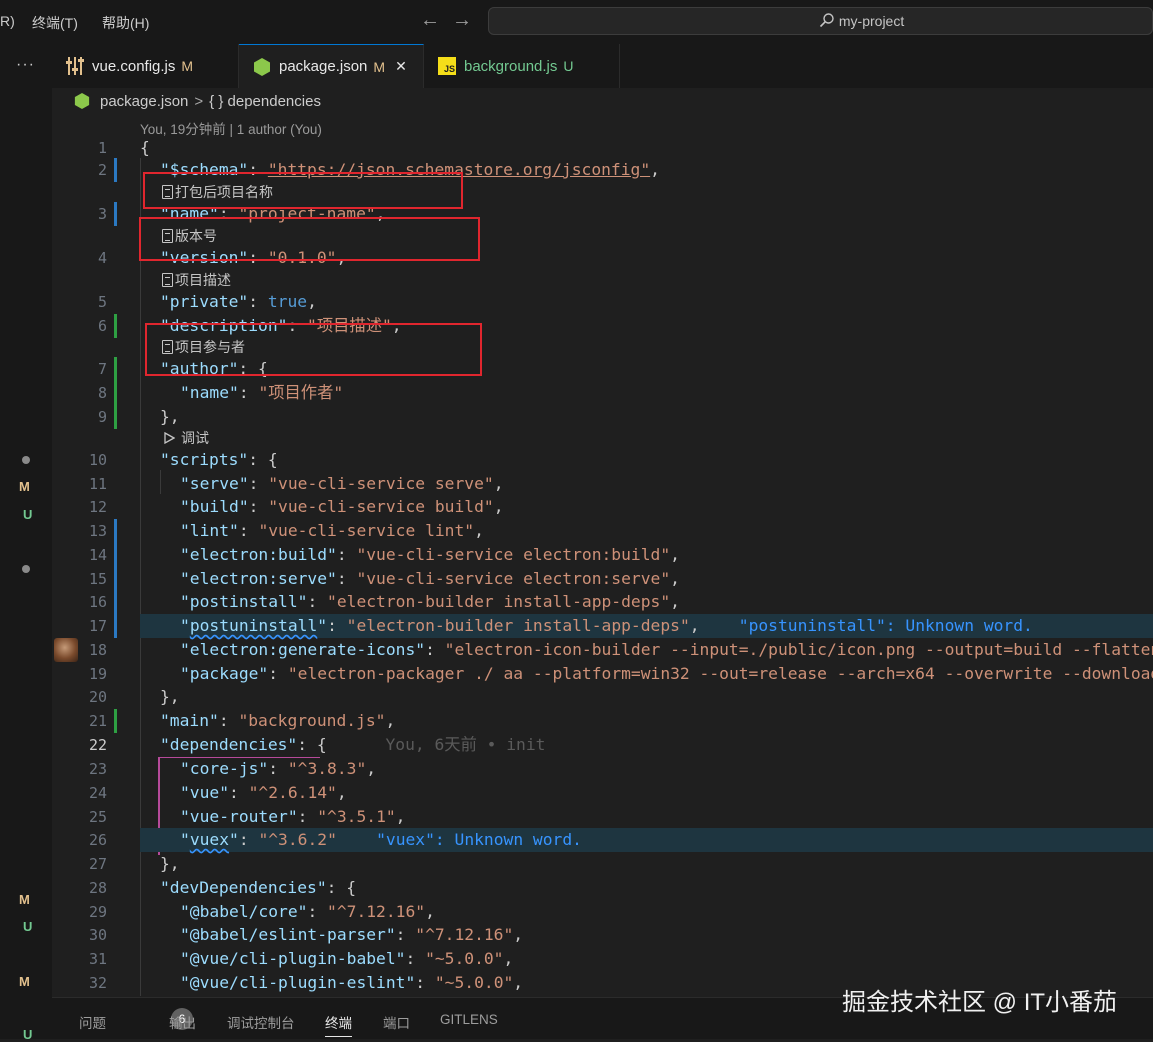  What do you see at coordinates (7, 21) in the screenshot?
I see `menu-partial: R)` at bounding box center [7, 21].